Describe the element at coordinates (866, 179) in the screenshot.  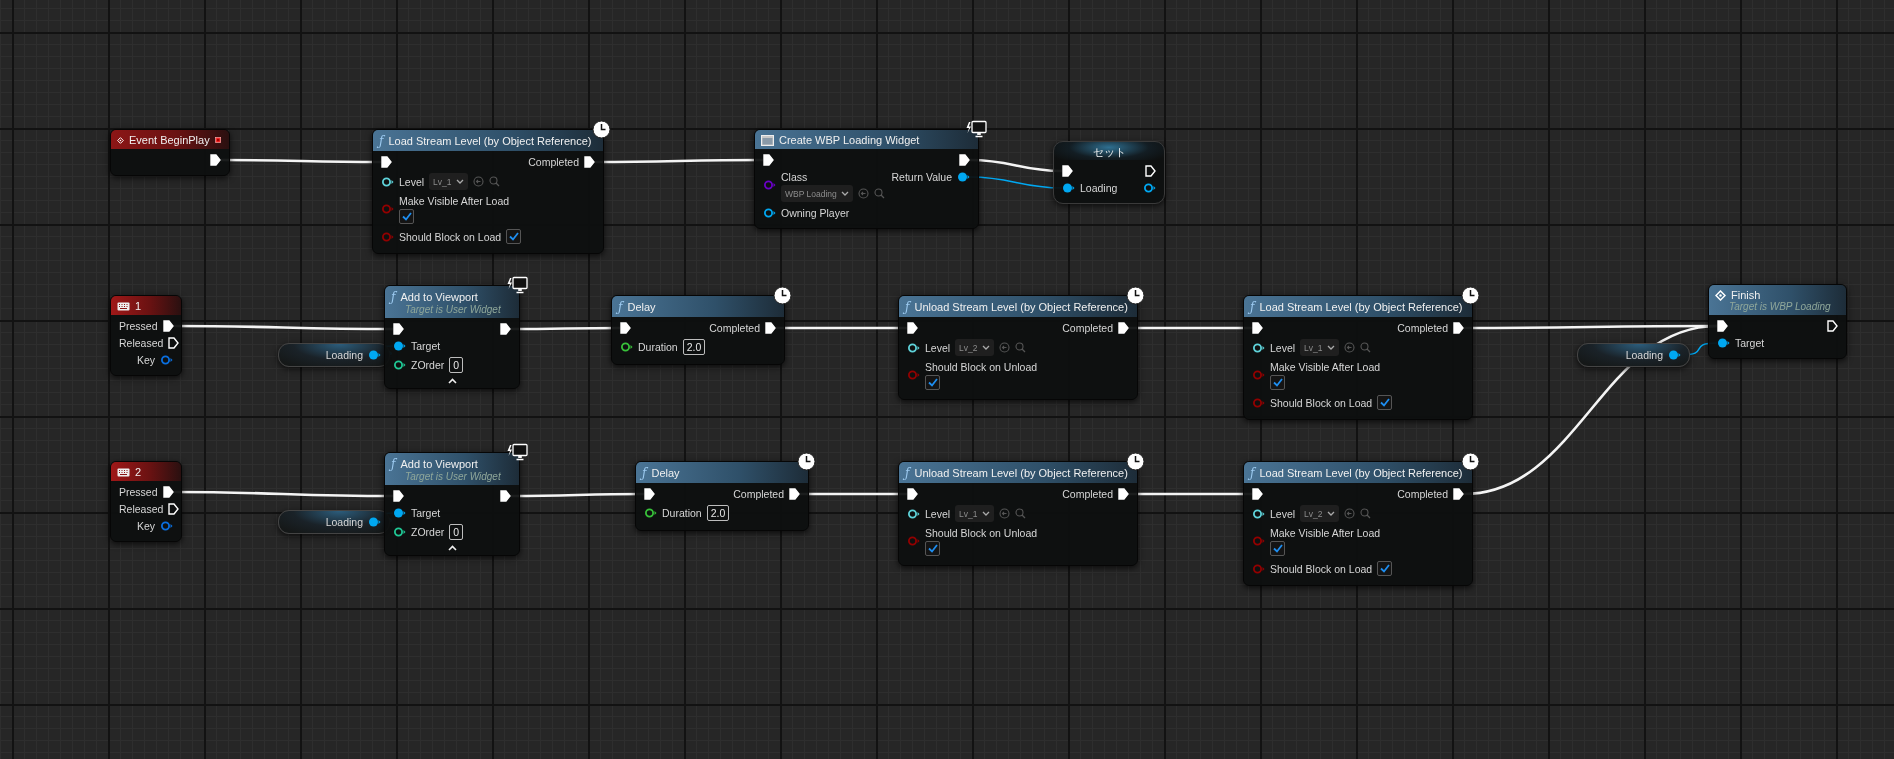
I see `blueprint-node: Create WBP Loading Widget Class WBP Loading Return Value Owning Player` at that location.